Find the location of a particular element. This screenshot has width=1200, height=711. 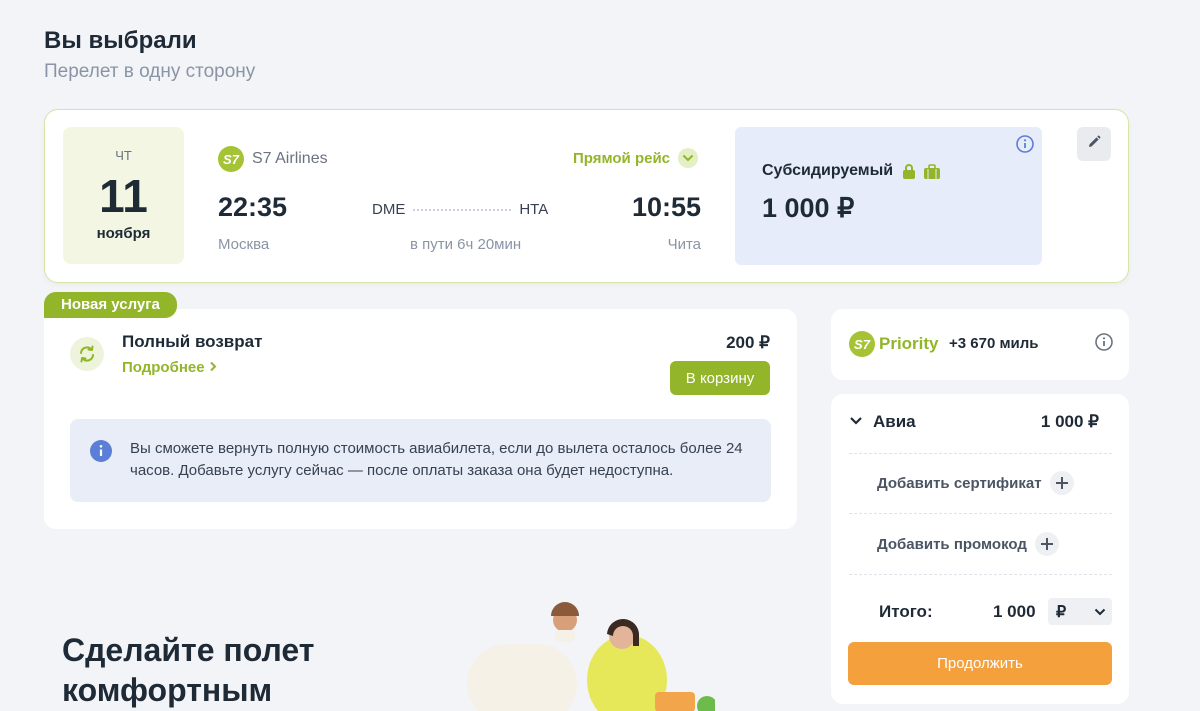

total-value: 1 000 is located at coordinates (1014, 611).